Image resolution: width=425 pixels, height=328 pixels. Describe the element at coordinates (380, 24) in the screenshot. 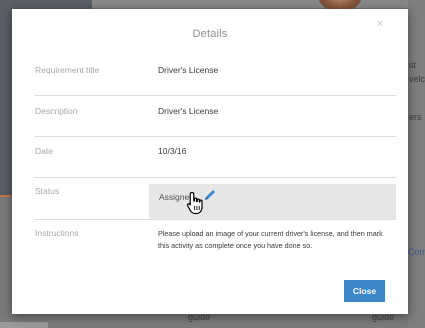

I see `close-icon: ×` at that location.